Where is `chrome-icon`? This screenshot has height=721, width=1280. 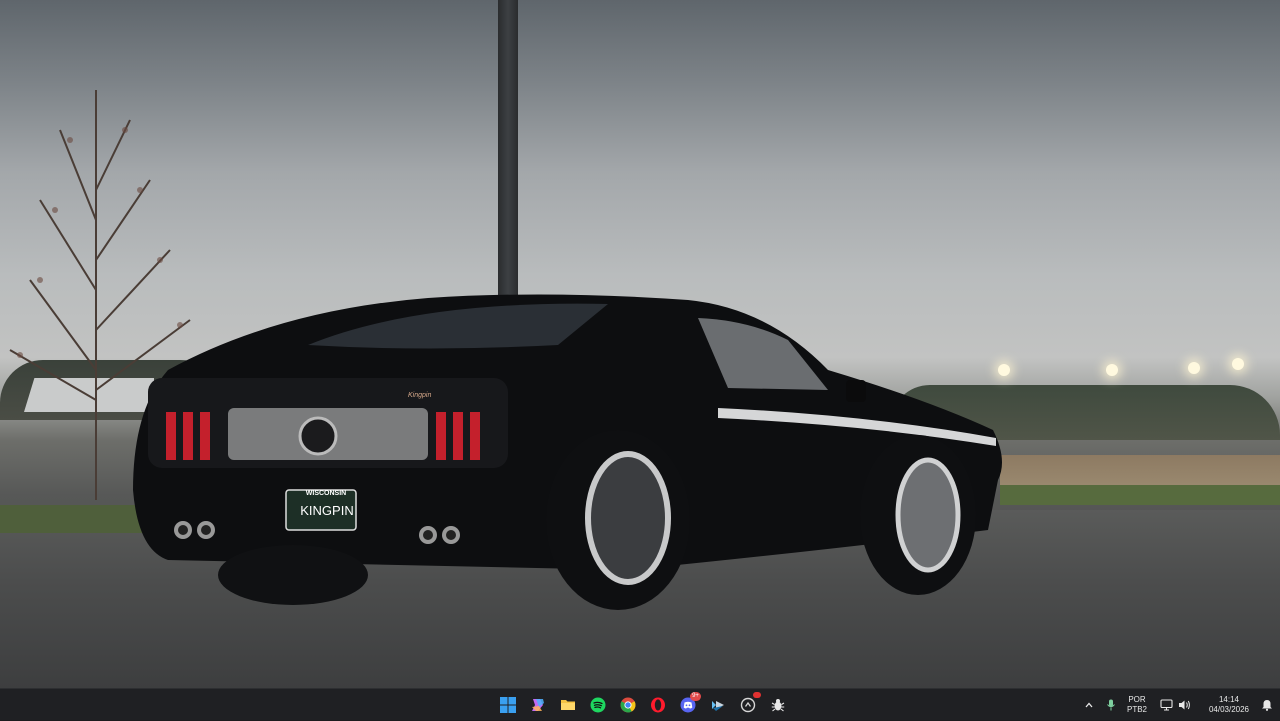 chrome-icon is located at coordinates (628, 705).